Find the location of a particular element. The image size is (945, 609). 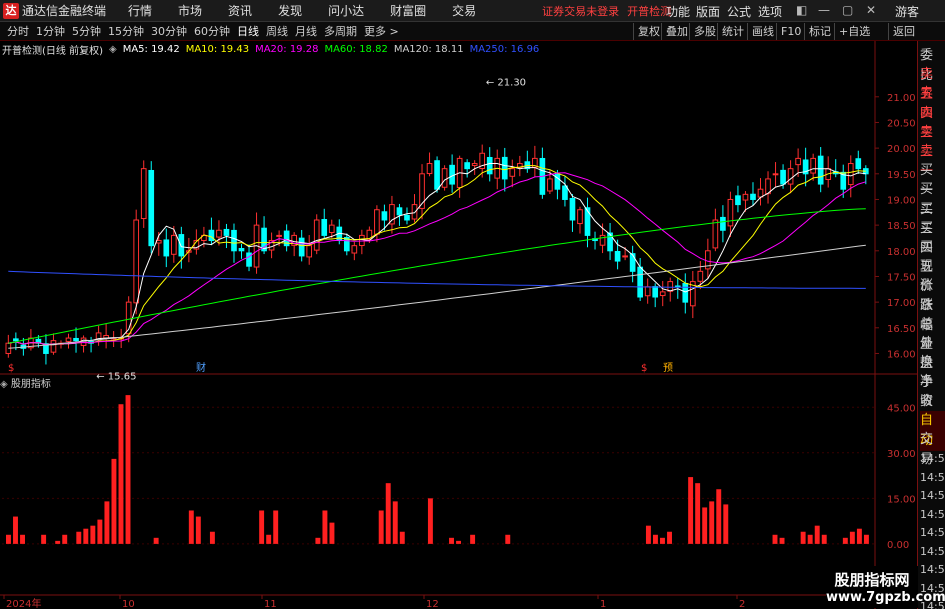

period-1min: 1分钟 is located at coordinates (50, 31).